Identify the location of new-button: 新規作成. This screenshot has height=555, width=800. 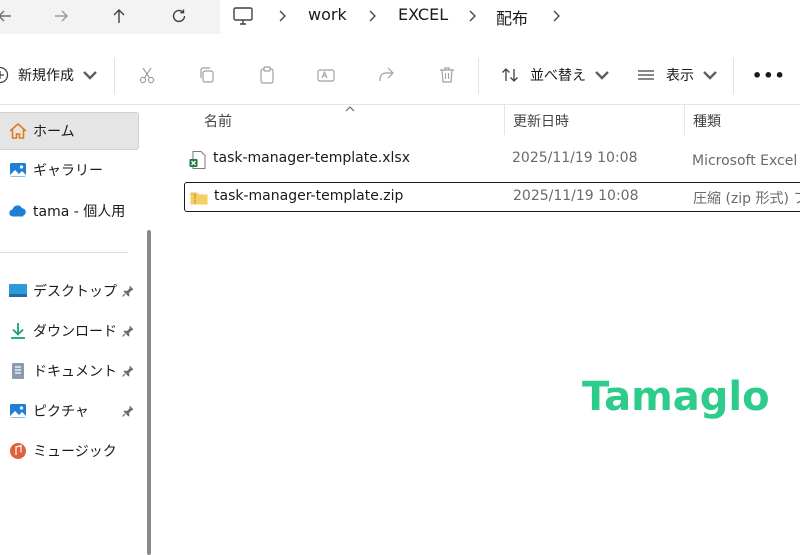
(50, 75).